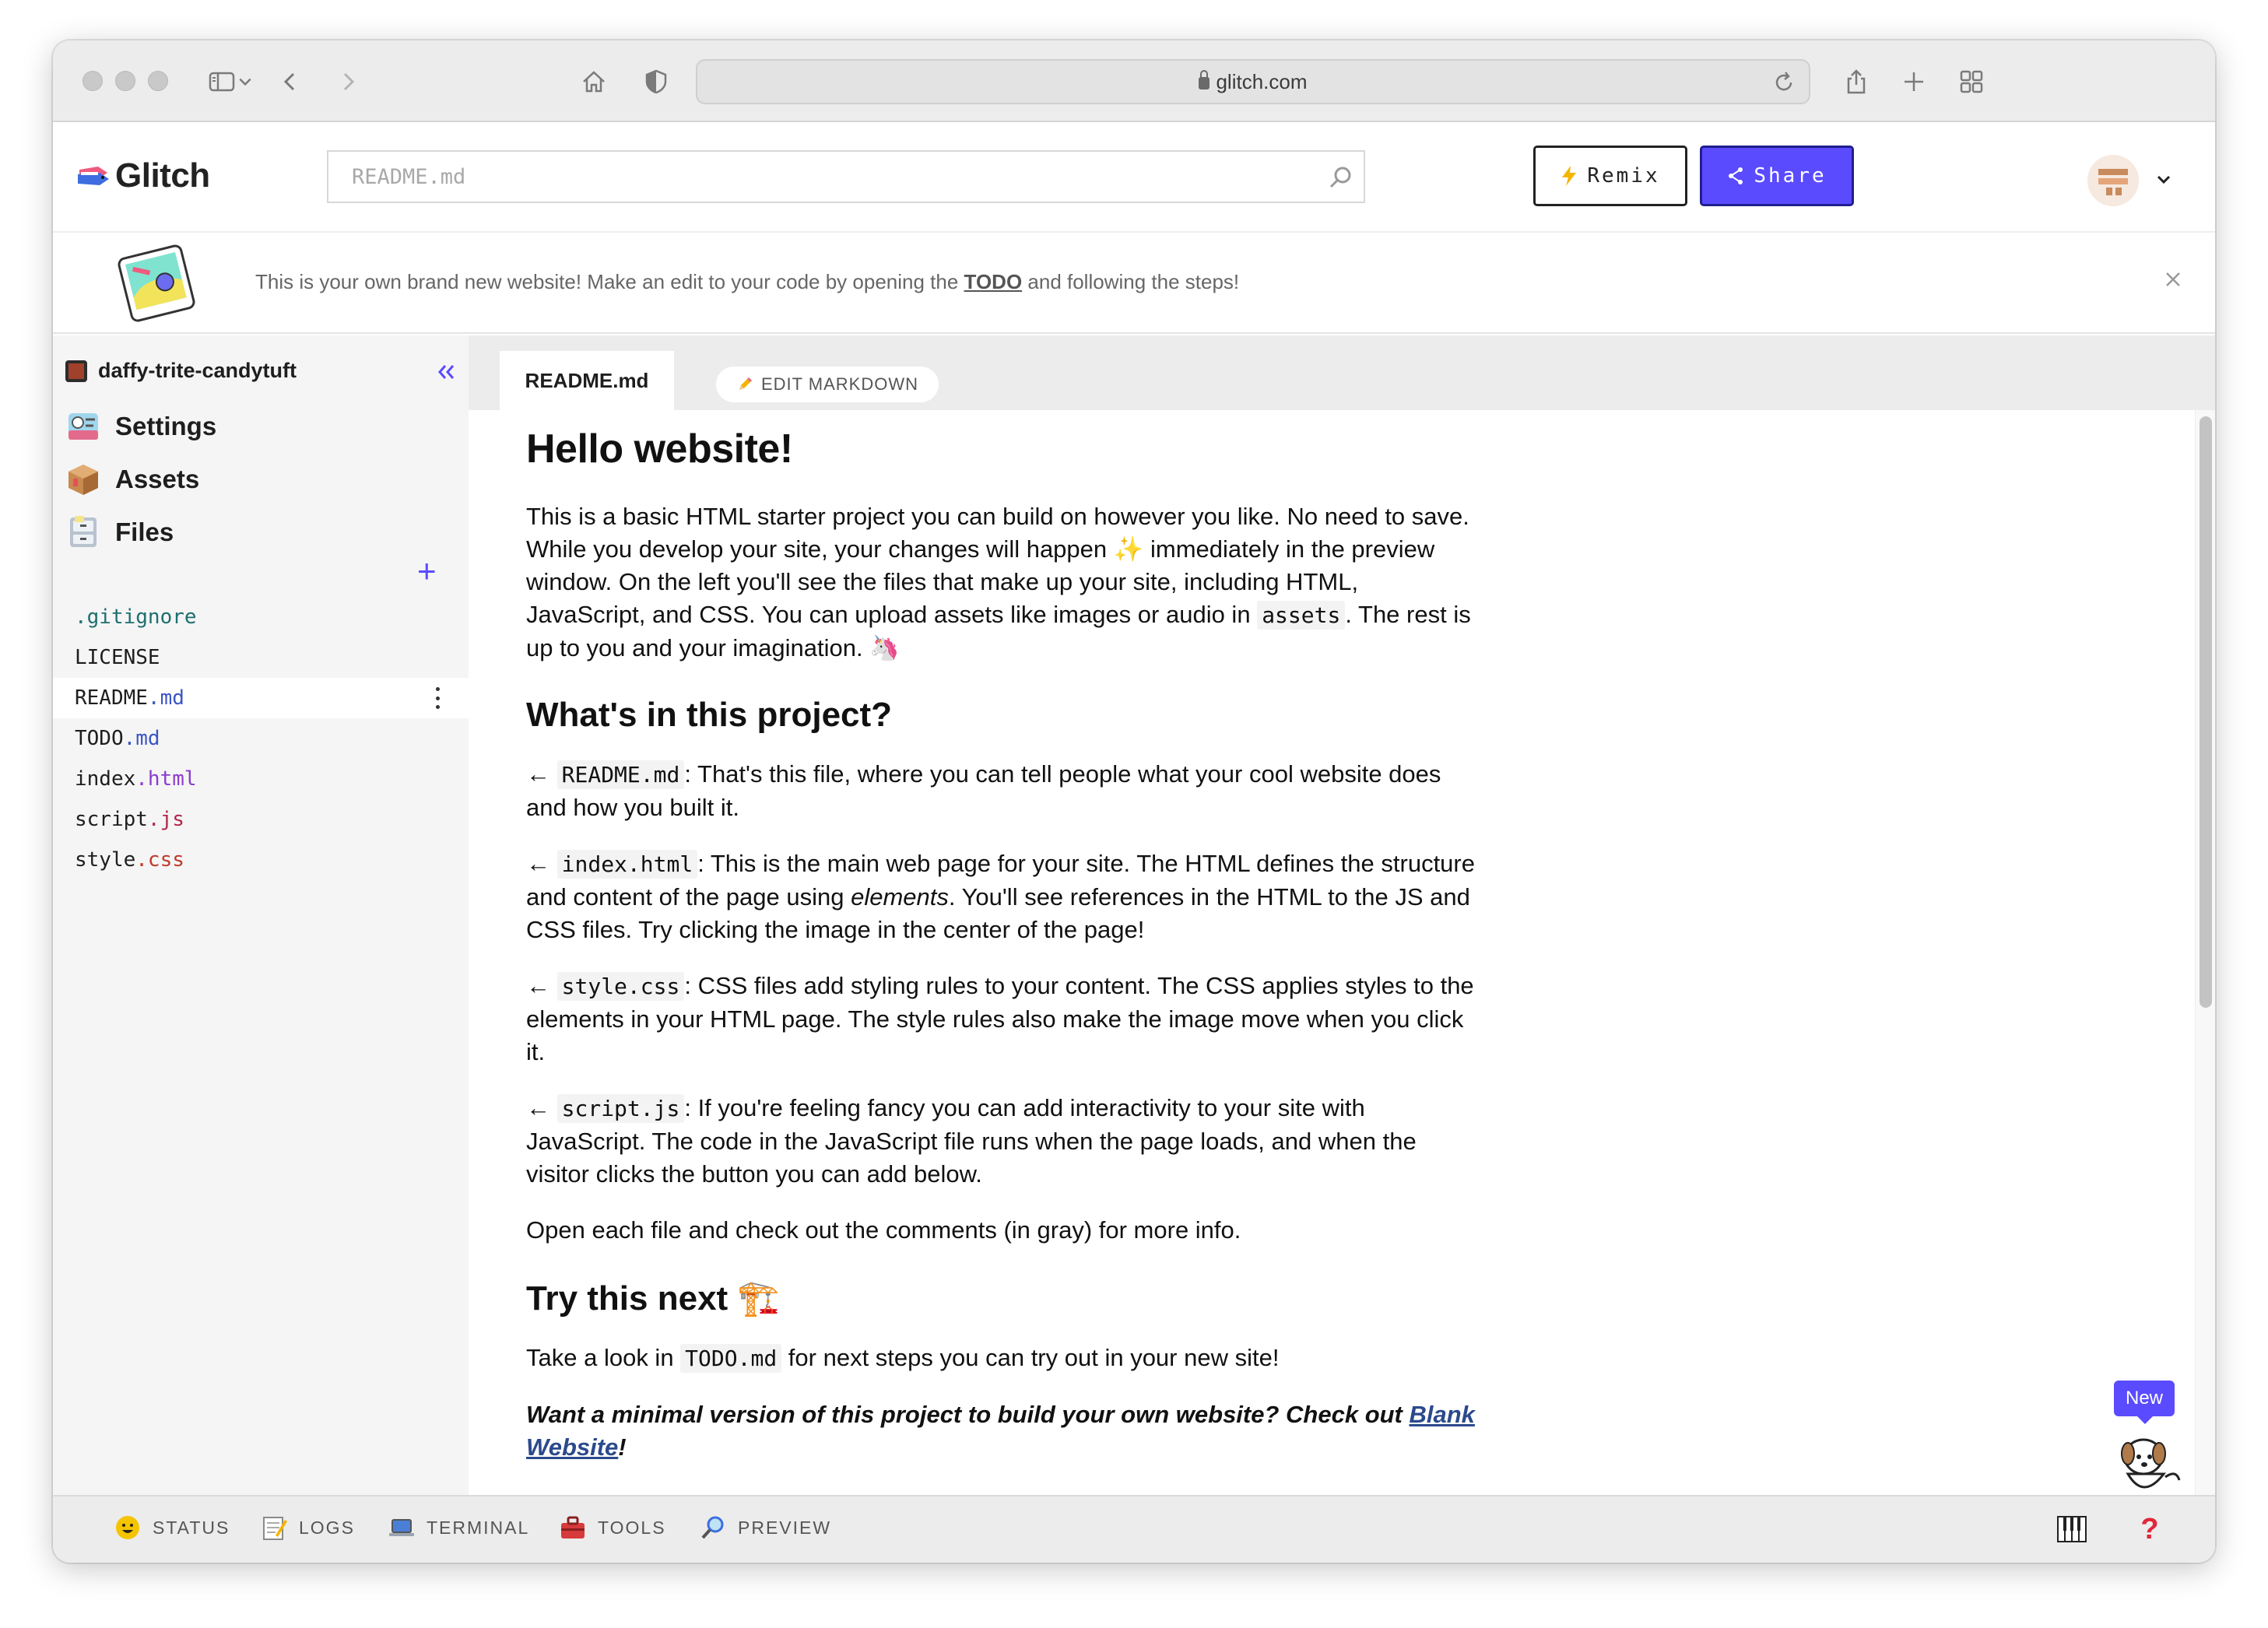 The image size is (2268, 1628). Describe the element at coordinates (197, 370) in the screenshot. I see `project-name: daffy-trite-candytuft` at that location.